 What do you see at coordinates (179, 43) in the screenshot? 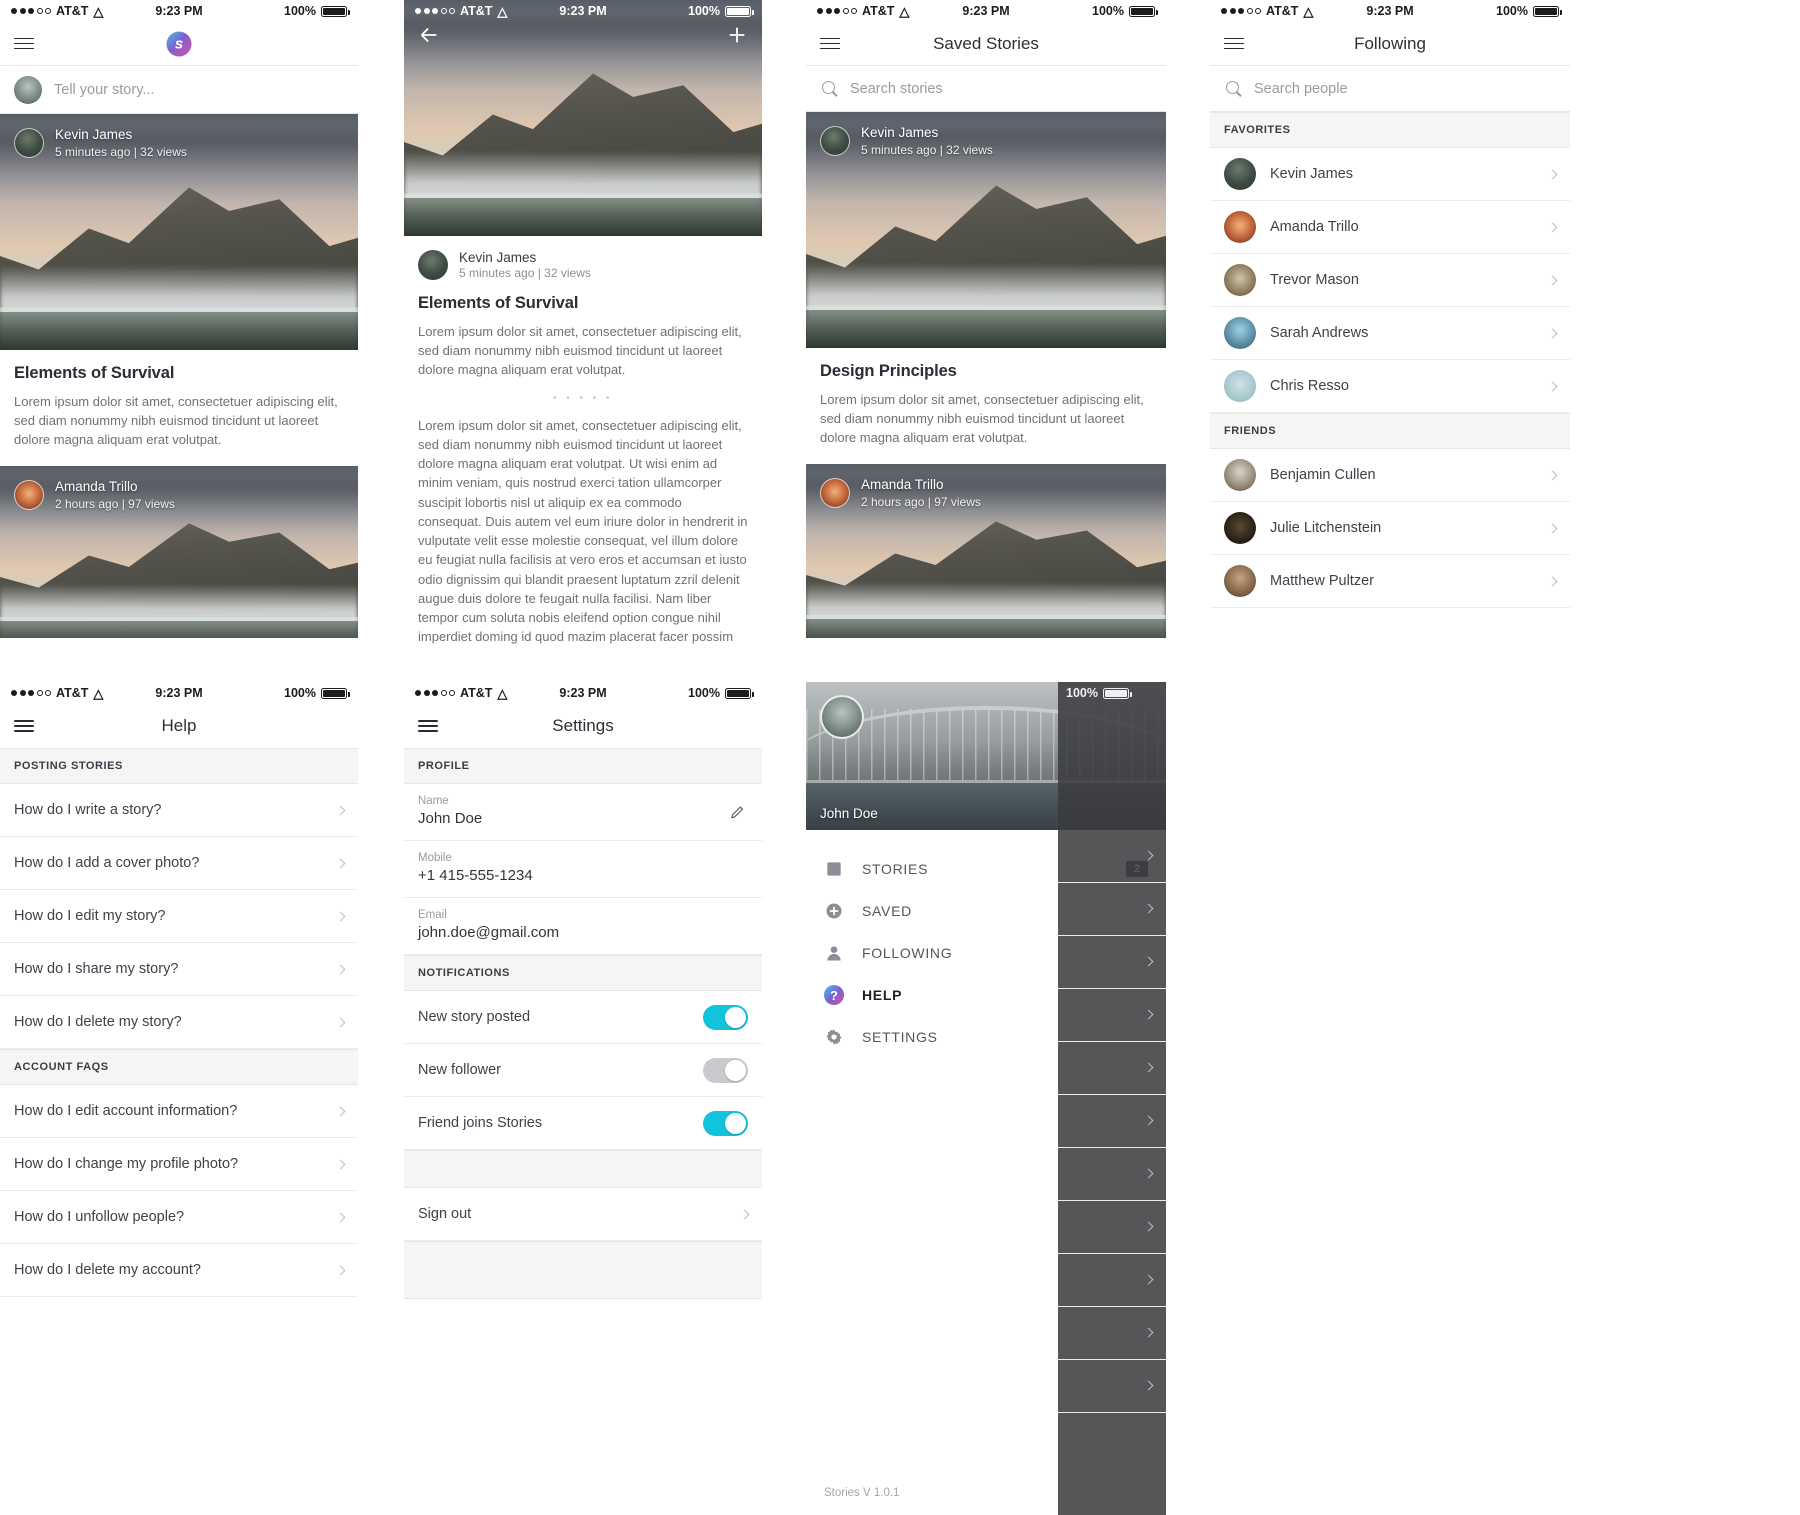
I see `app-logo-icon: s` at bounding box center [179, 43].